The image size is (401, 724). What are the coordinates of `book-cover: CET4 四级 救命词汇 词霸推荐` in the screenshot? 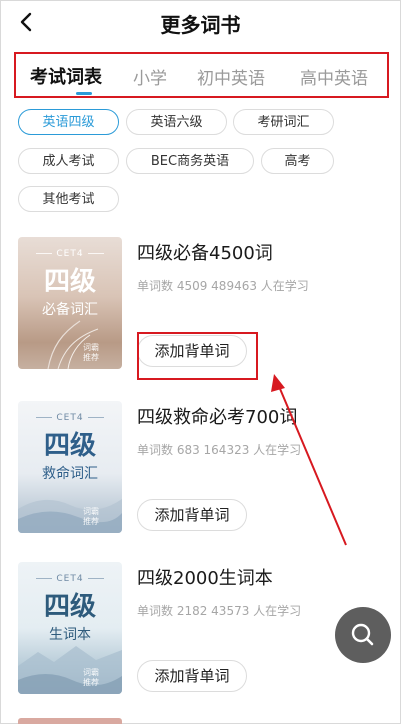 It's located at (70, 467).